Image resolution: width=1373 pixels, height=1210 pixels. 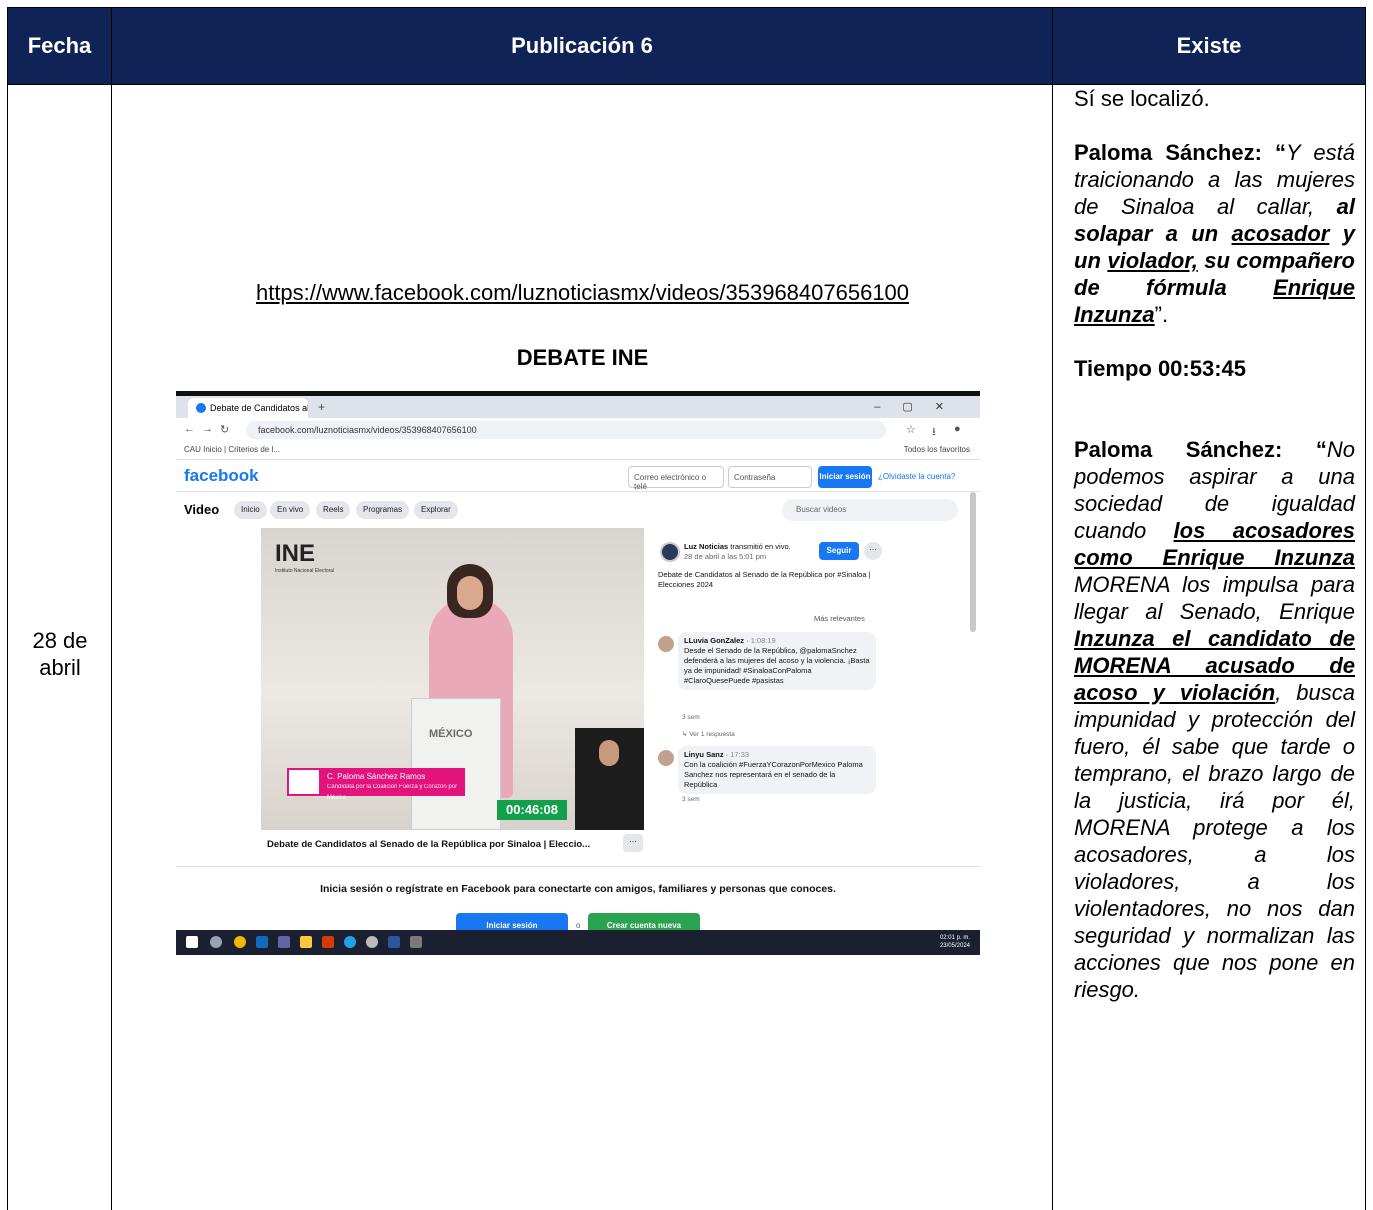 I want to click on video-timer: 00:46:08, so click(x=532, y=810).